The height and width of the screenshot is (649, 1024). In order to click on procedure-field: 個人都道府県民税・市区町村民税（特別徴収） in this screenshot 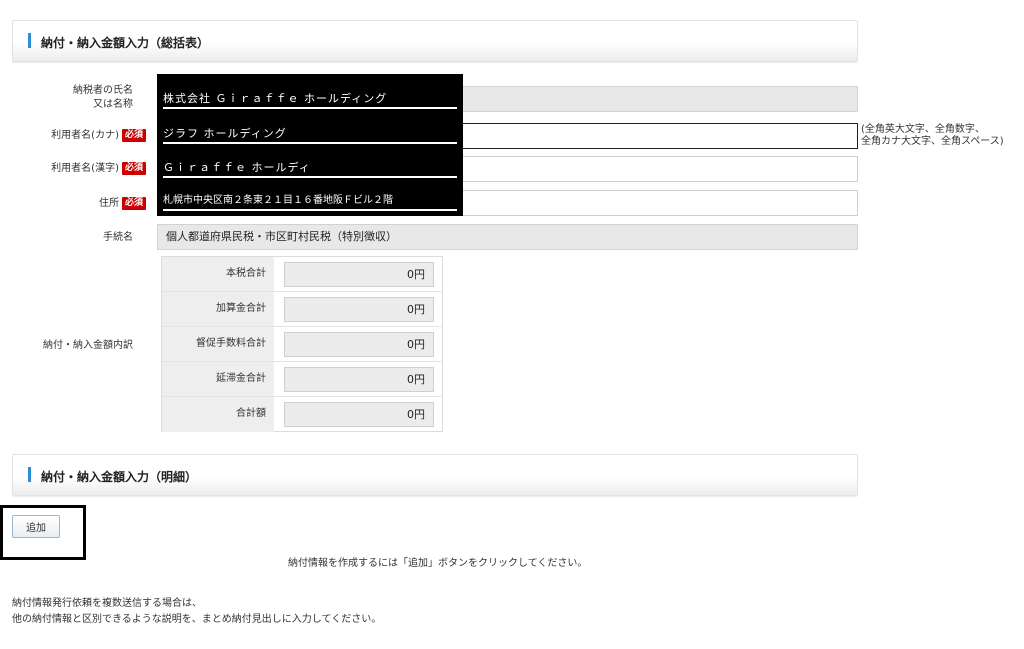, I will do `click(507, 237)`.